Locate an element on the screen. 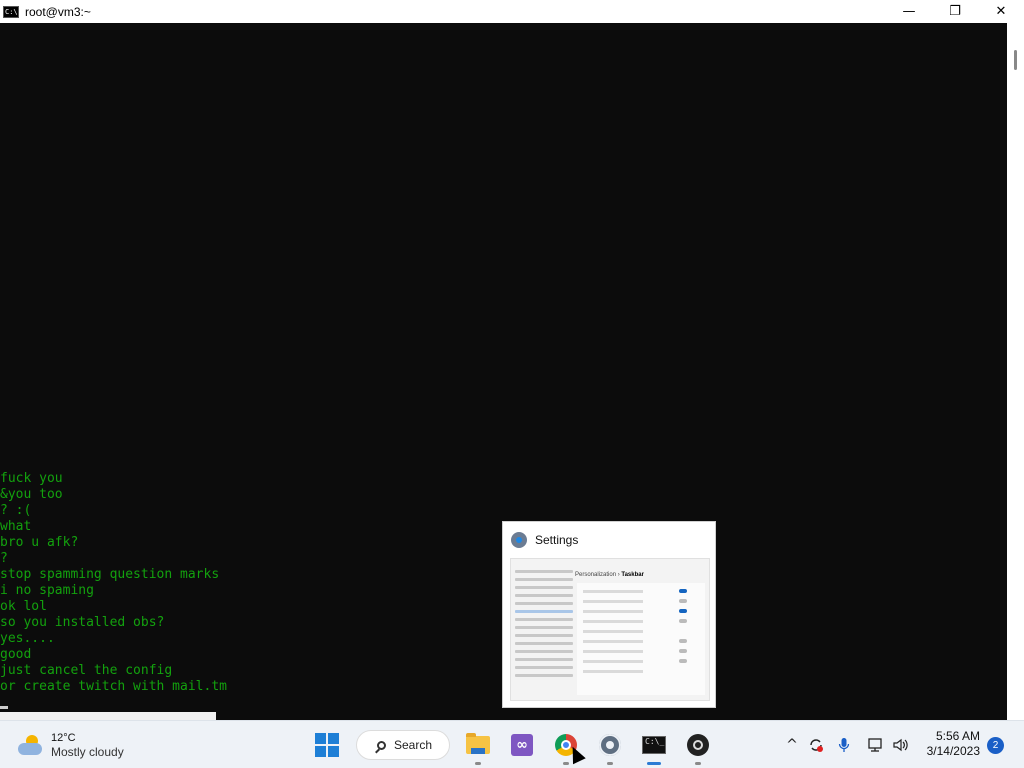  settings-window-preview: Settings Personalization › Taskbar is located at coordinates (609, 614).